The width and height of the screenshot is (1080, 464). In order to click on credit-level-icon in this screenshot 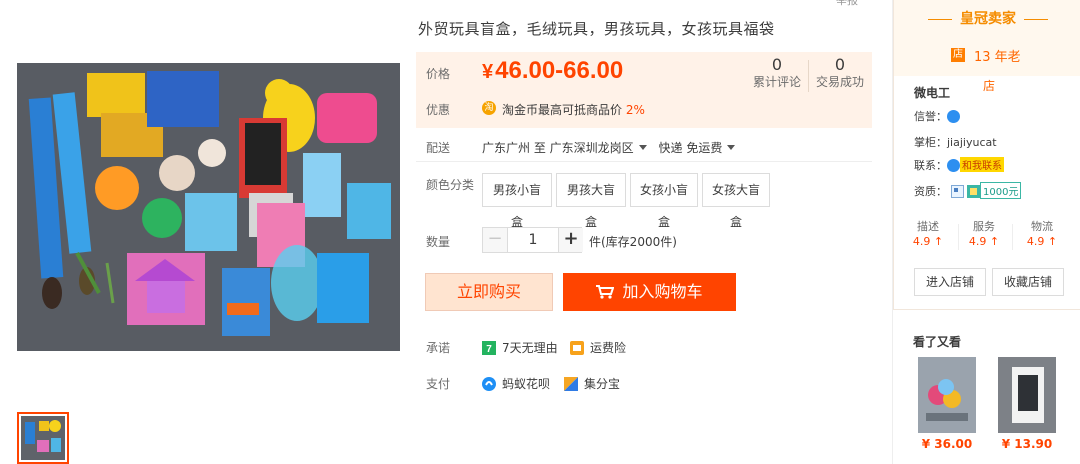, I will do `click(953, 116)`.